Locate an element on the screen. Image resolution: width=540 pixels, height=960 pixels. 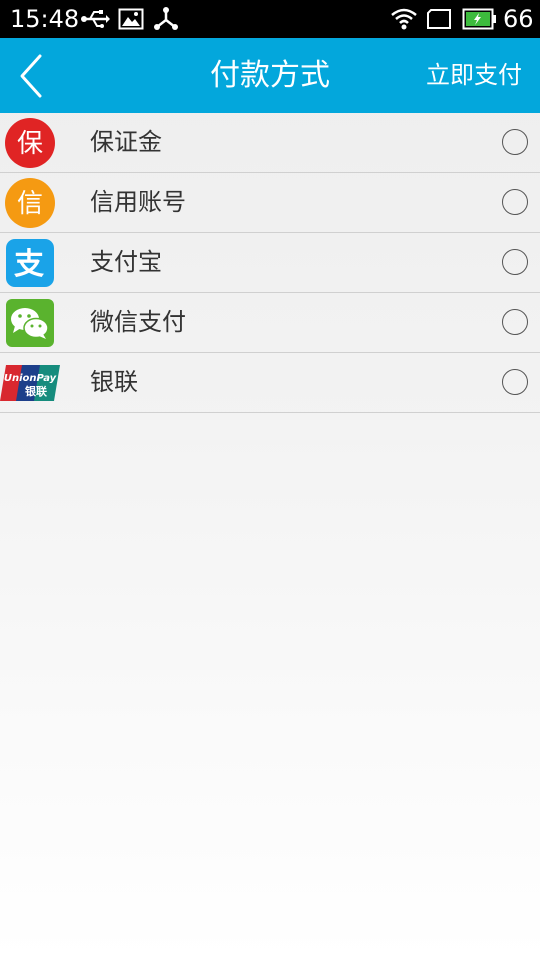
method-label: 微信支付 is located at coordinates (138, 322).